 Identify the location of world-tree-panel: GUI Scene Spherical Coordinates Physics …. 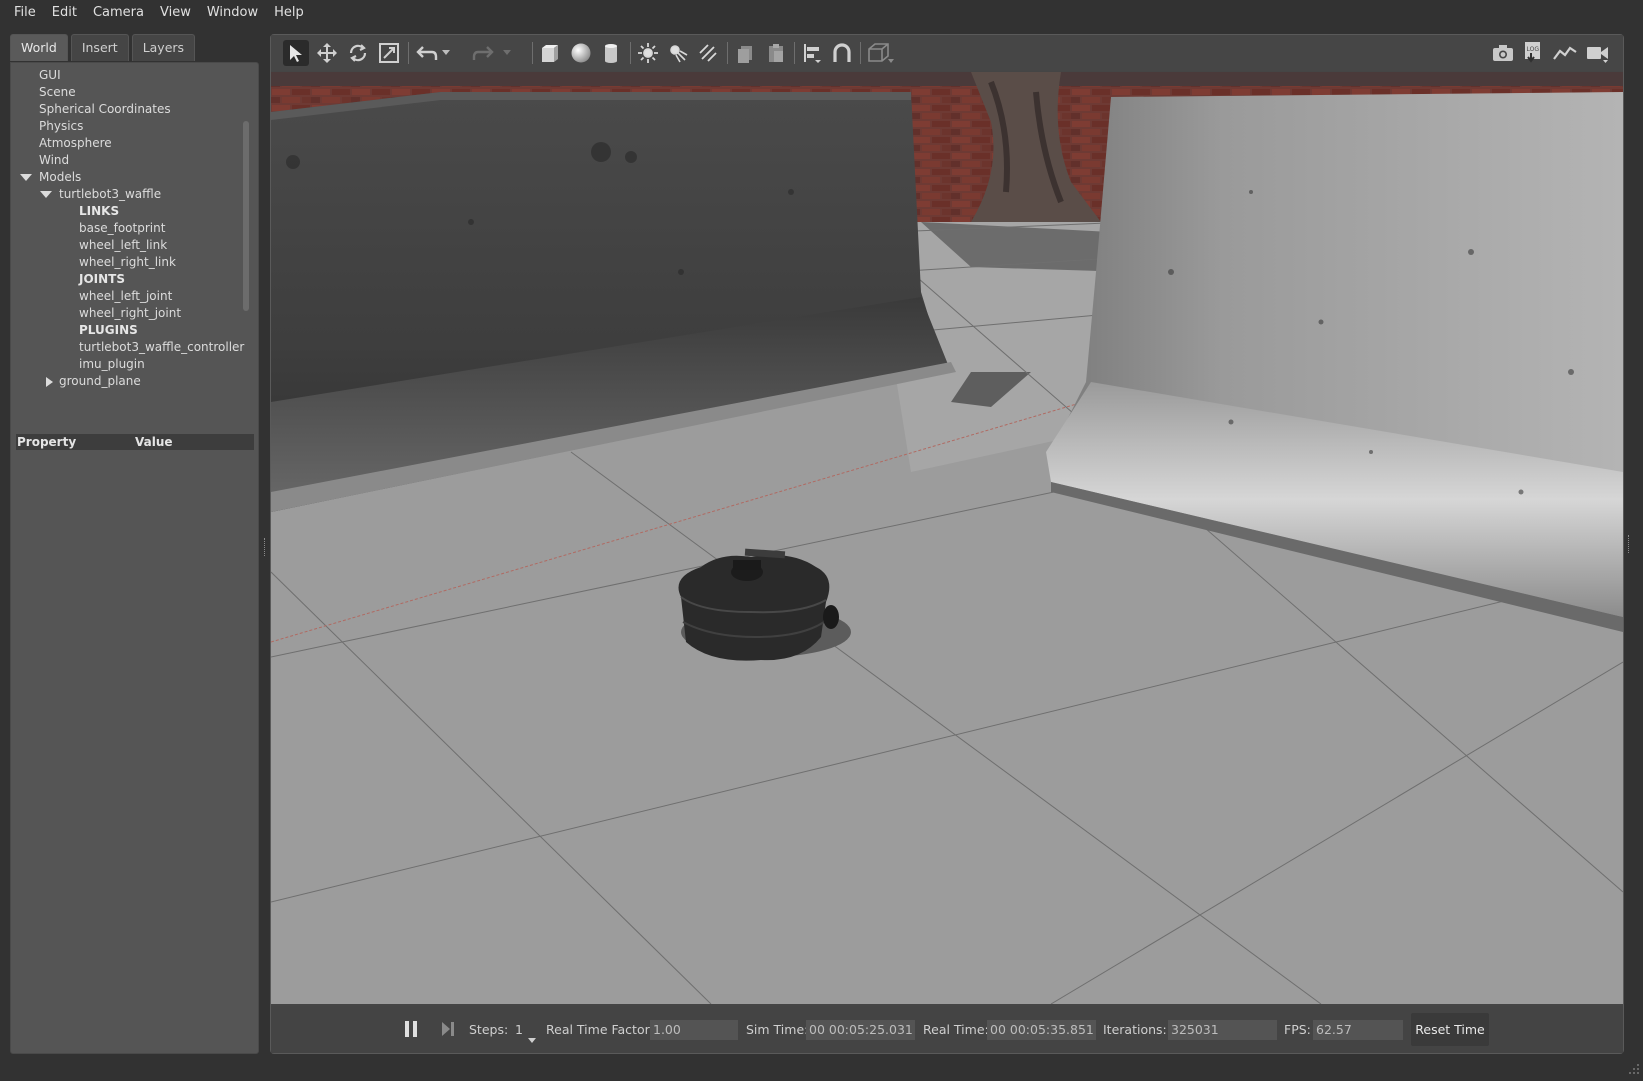
(134, 558).